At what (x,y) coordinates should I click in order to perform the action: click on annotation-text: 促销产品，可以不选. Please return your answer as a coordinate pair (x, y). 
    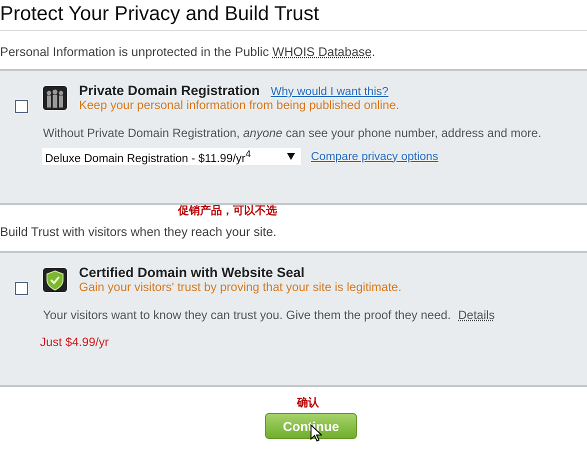
    Looking at the image, I should click on (228, 211).